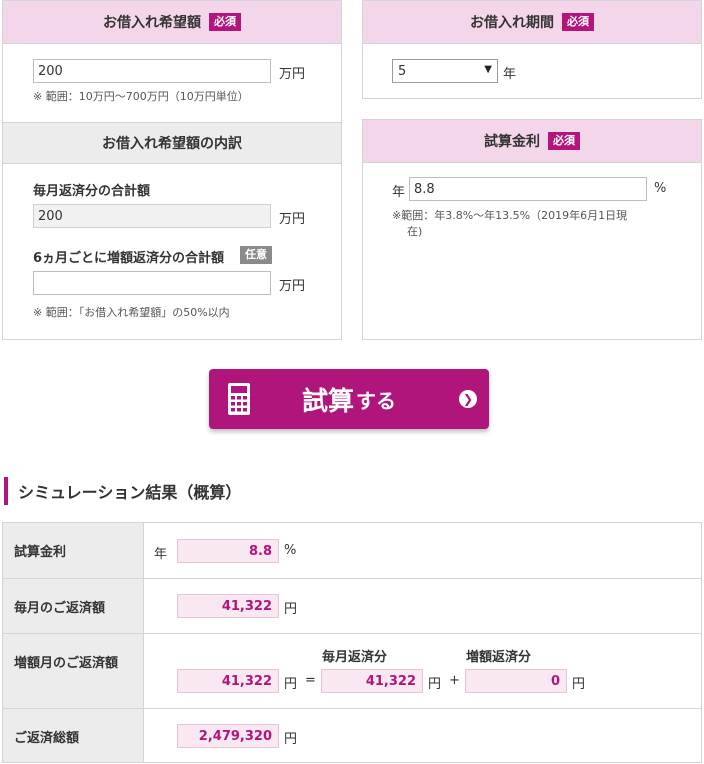 Image resolution: width=704 pixels, height=764 pixels. I want to click on result-rate-value: 8.8, so click(228, 551).